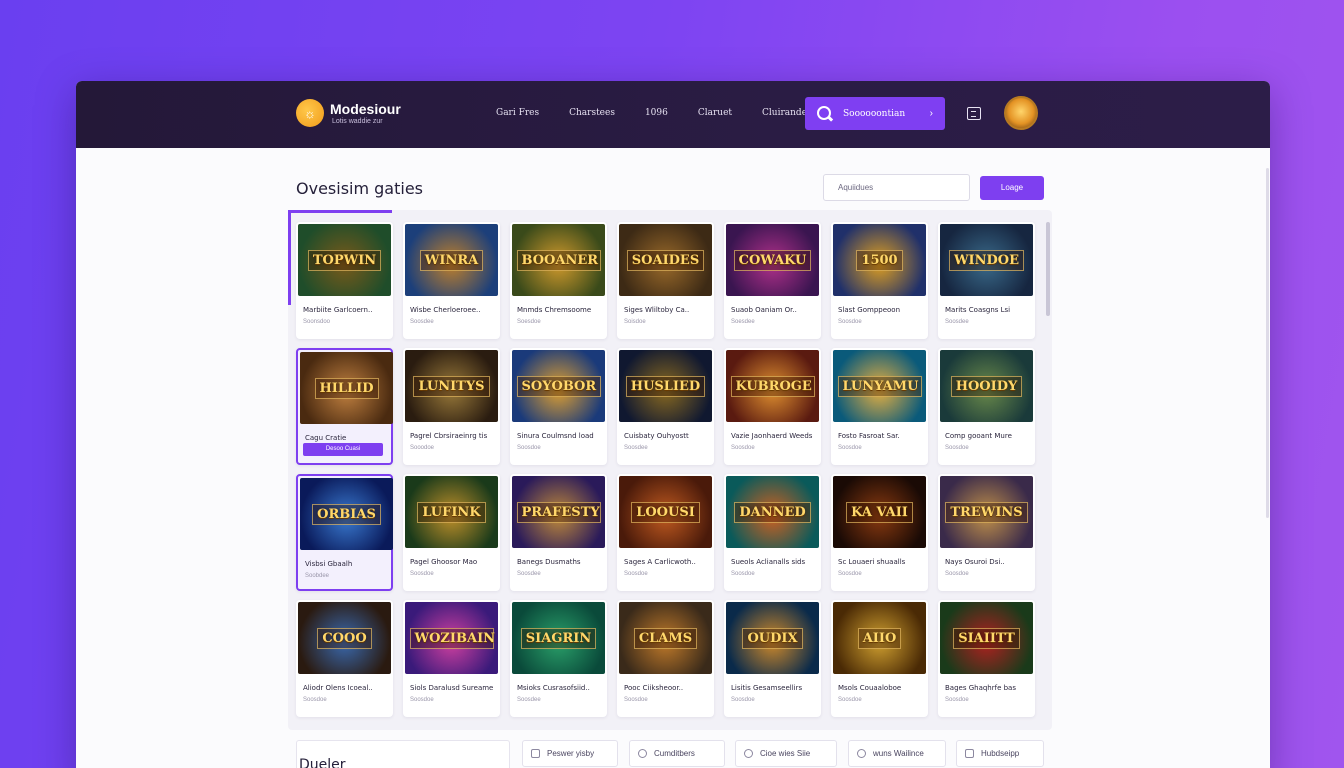  I want to click on game-card: CLAMS Pooc Ciiksheoor.. Soosdoe, so click(665, 658).